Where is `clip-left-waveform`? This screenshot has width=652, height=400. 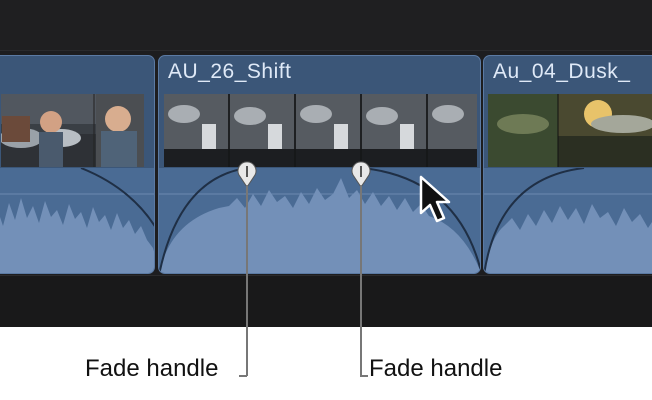
clip-left-waveform is located at coordinates (77, 220).